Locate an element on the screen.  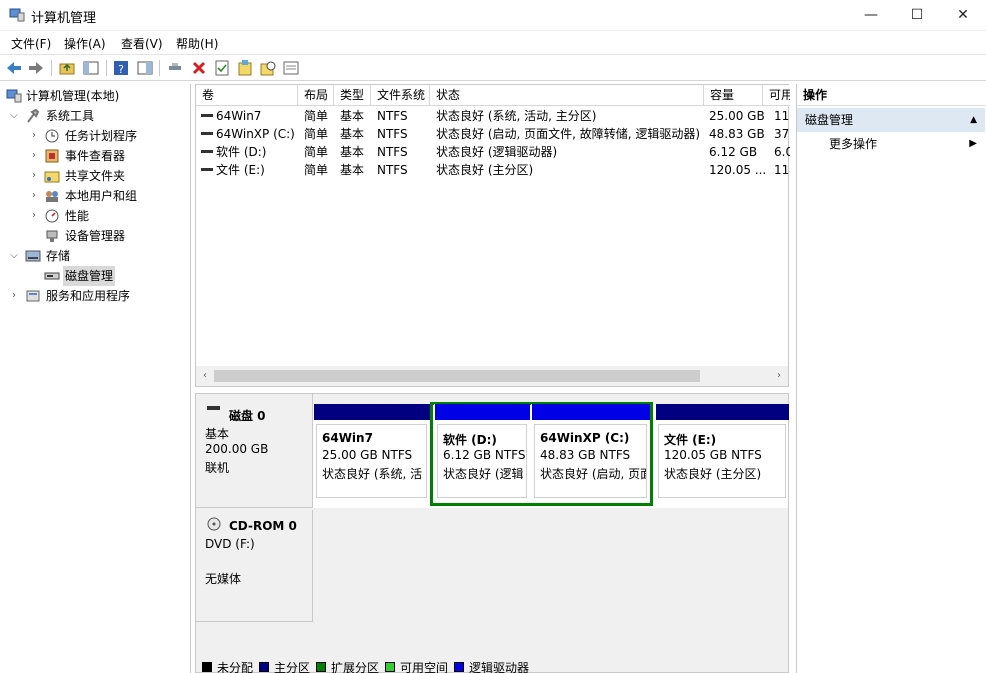
volume-list-header: 卷 布局 类型 文件系统 状态 容量 可用 is located at coordinates (493, 95).